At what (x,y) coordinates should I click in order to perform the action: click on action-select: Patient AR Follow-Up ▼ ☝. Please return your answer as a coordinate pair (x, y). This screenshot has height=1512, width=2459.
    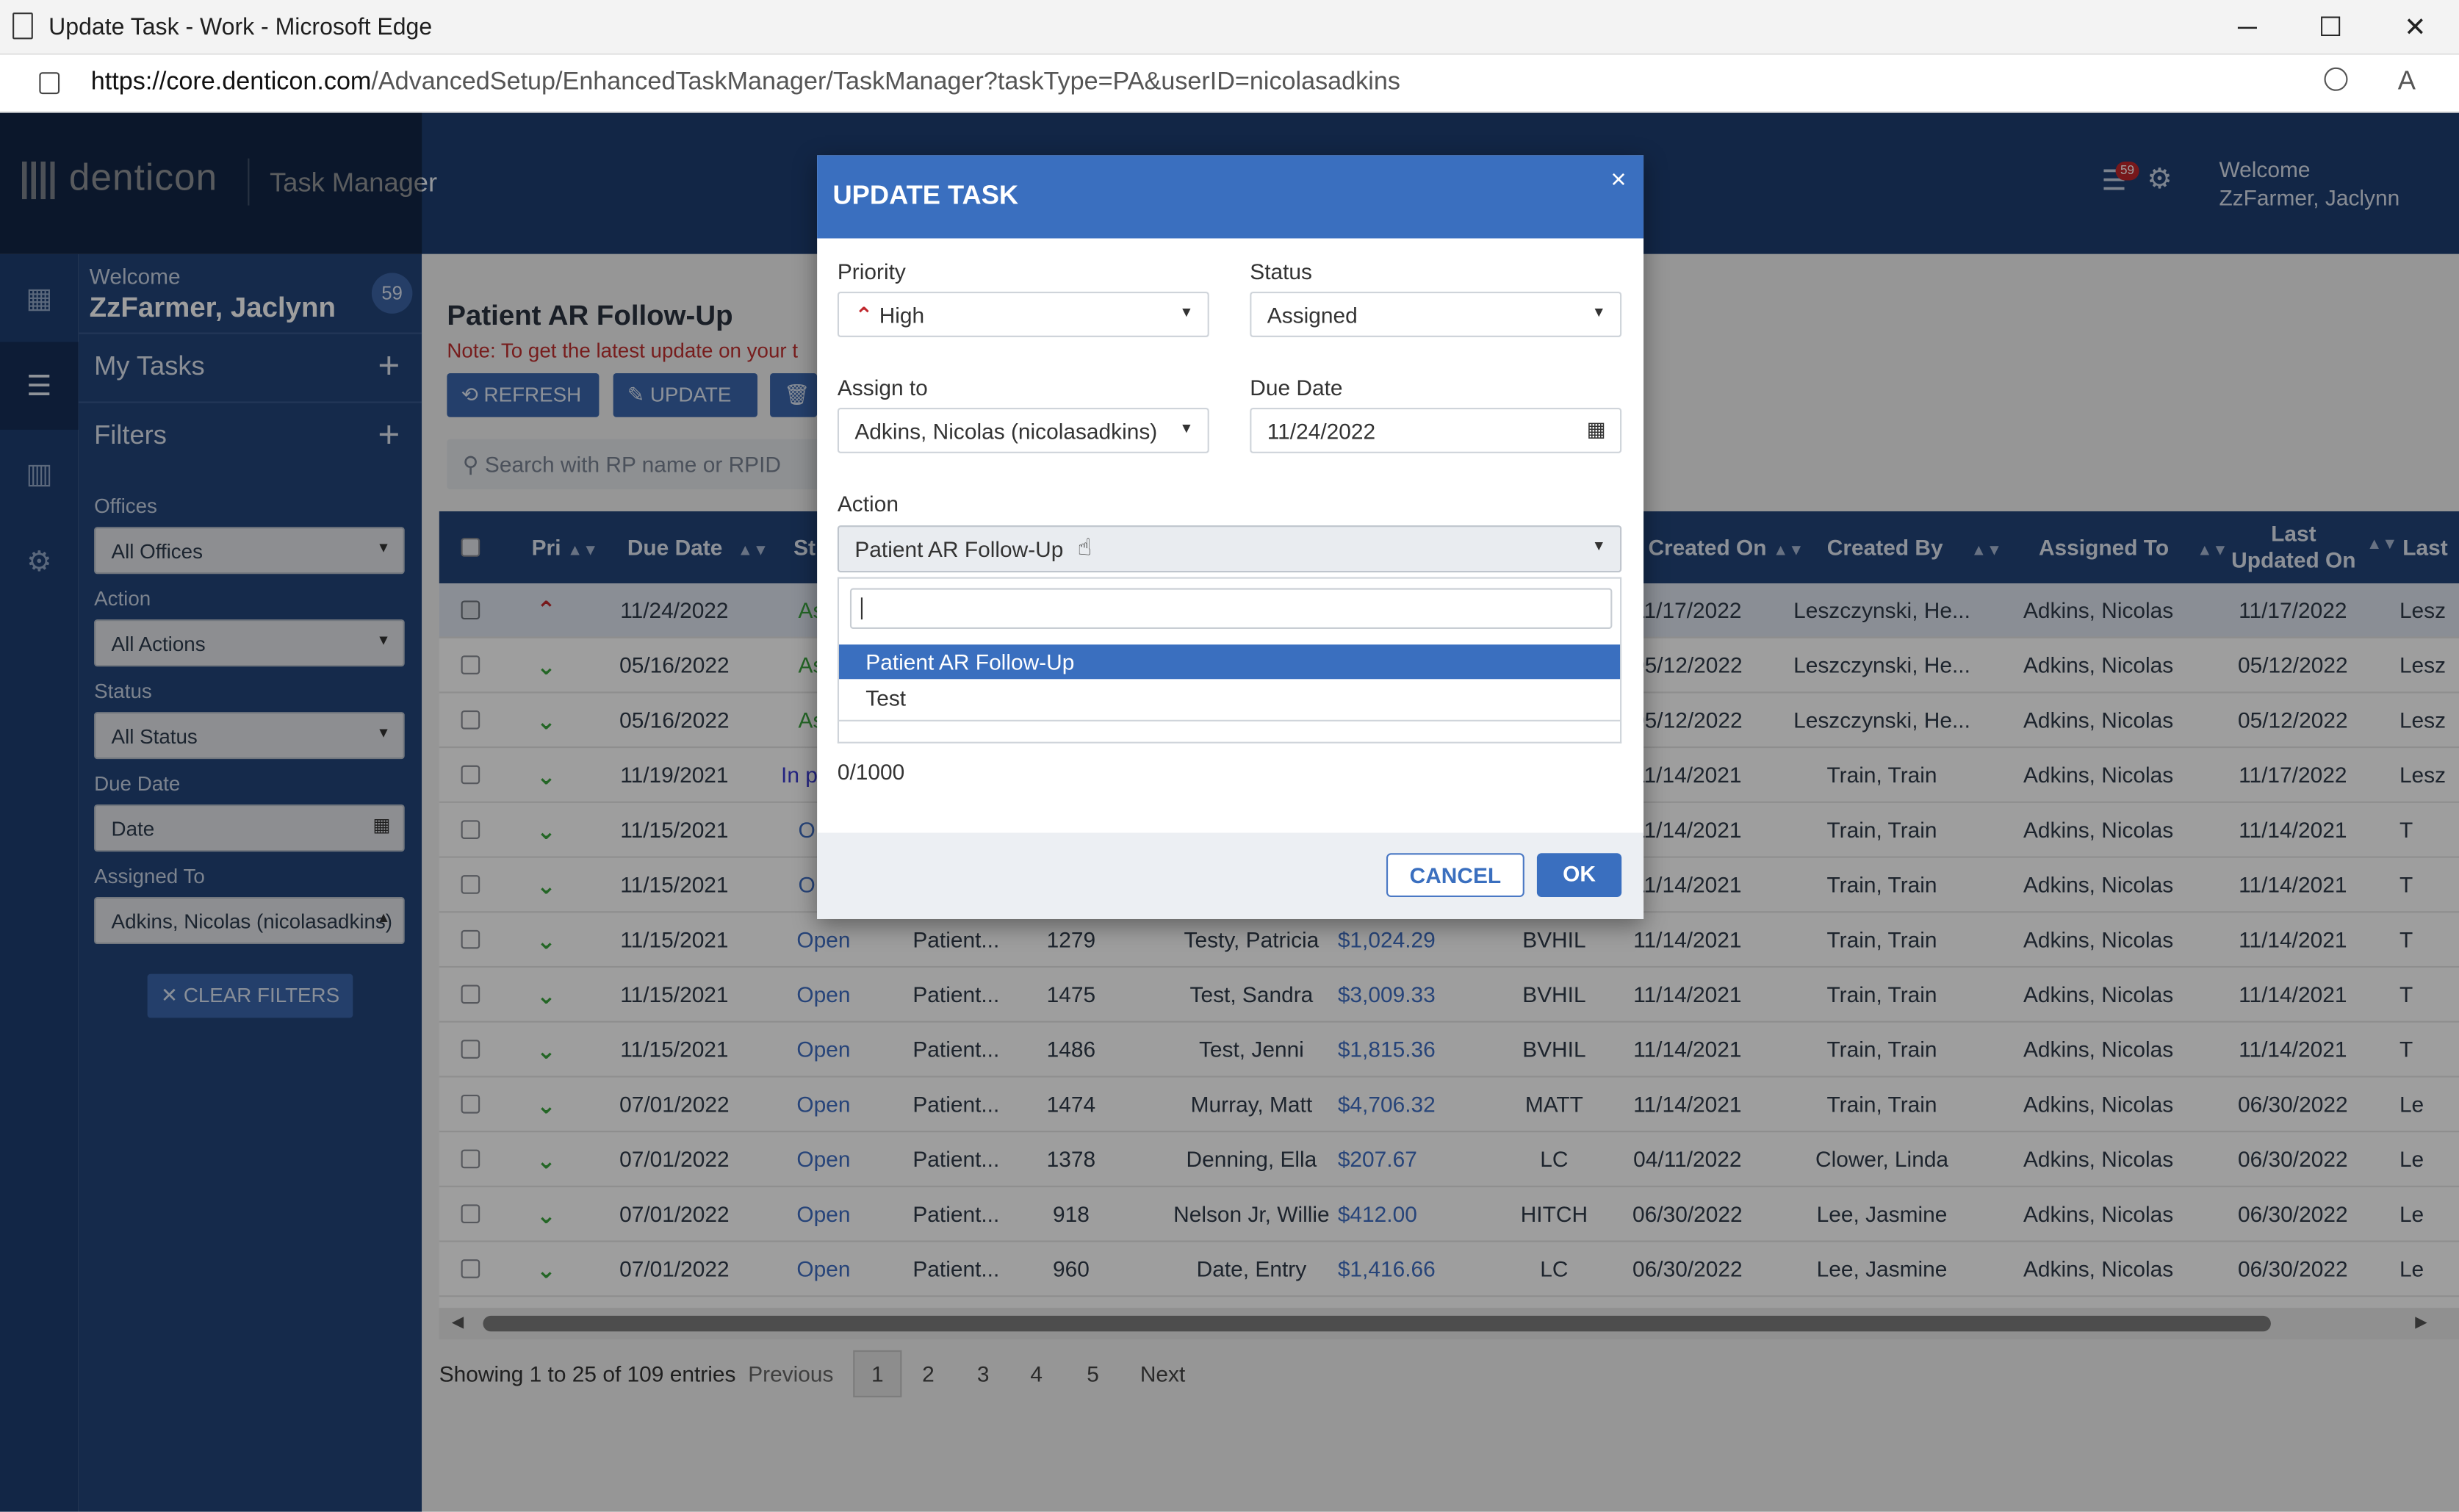
    Looking at the image, I should click on (1229, 549).